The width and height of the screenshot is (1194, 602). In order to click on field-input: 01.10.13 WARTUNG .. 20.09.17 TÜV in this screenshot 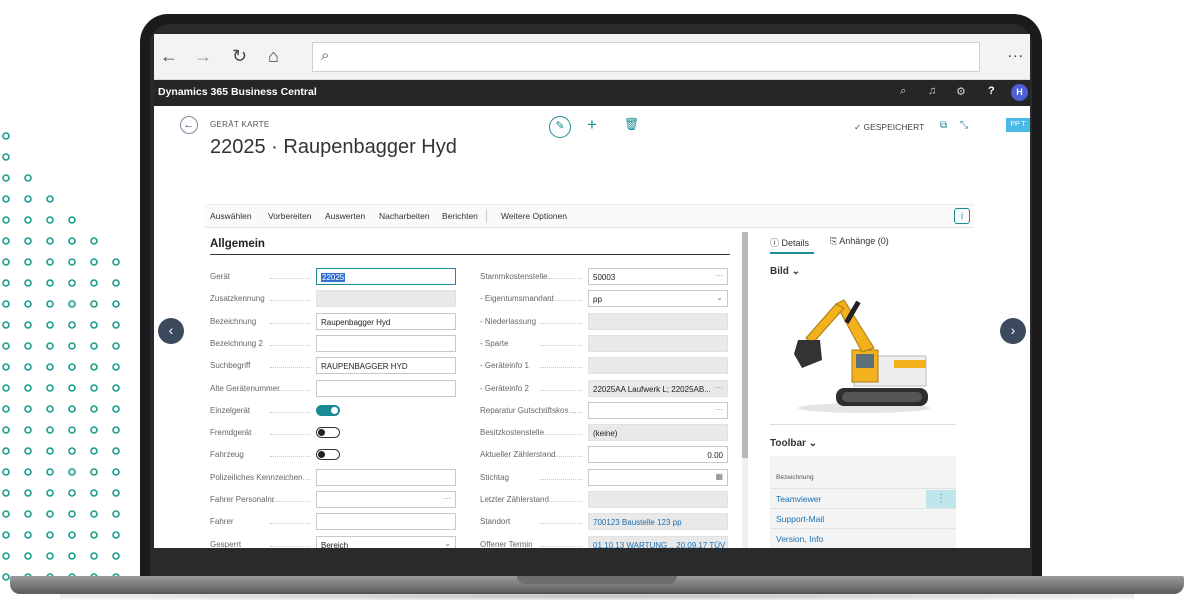, I will do `click(658, 541)`.